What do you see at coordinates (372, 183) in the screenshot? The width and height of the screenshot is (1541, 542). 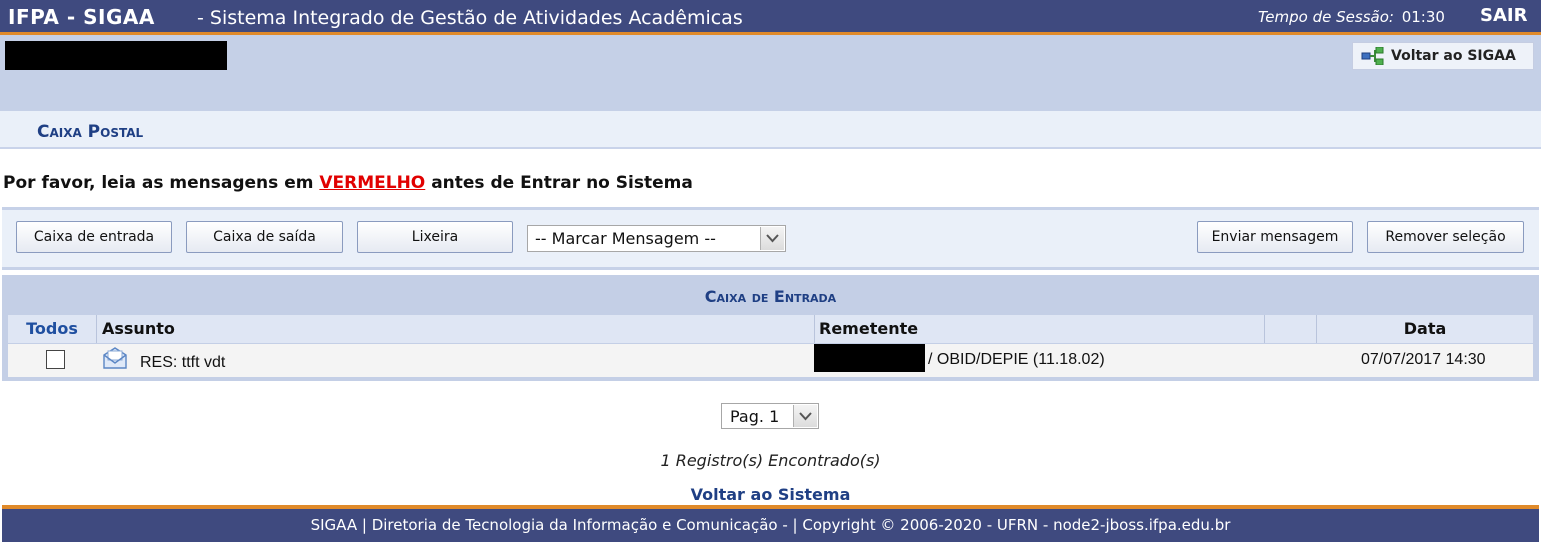 I see `warning-highlight: VERMELHO` at bounding box center [372, 183].